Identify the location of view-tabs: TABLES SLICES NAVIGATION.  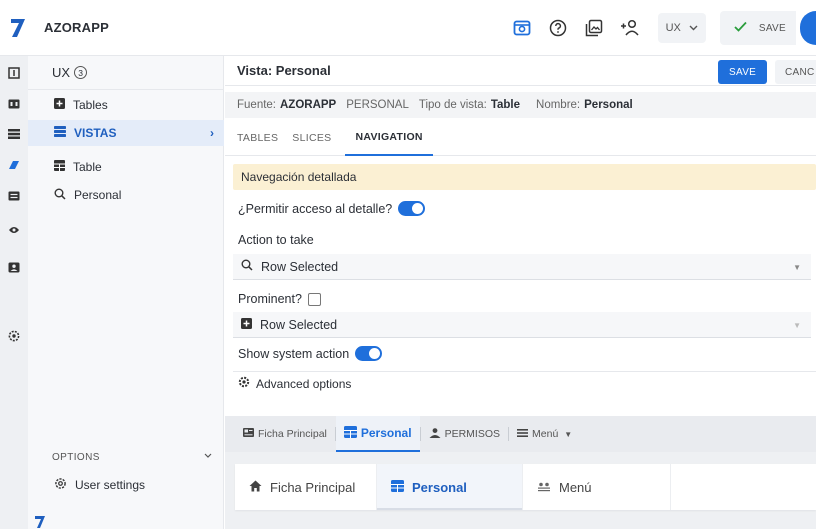
(520, 138).